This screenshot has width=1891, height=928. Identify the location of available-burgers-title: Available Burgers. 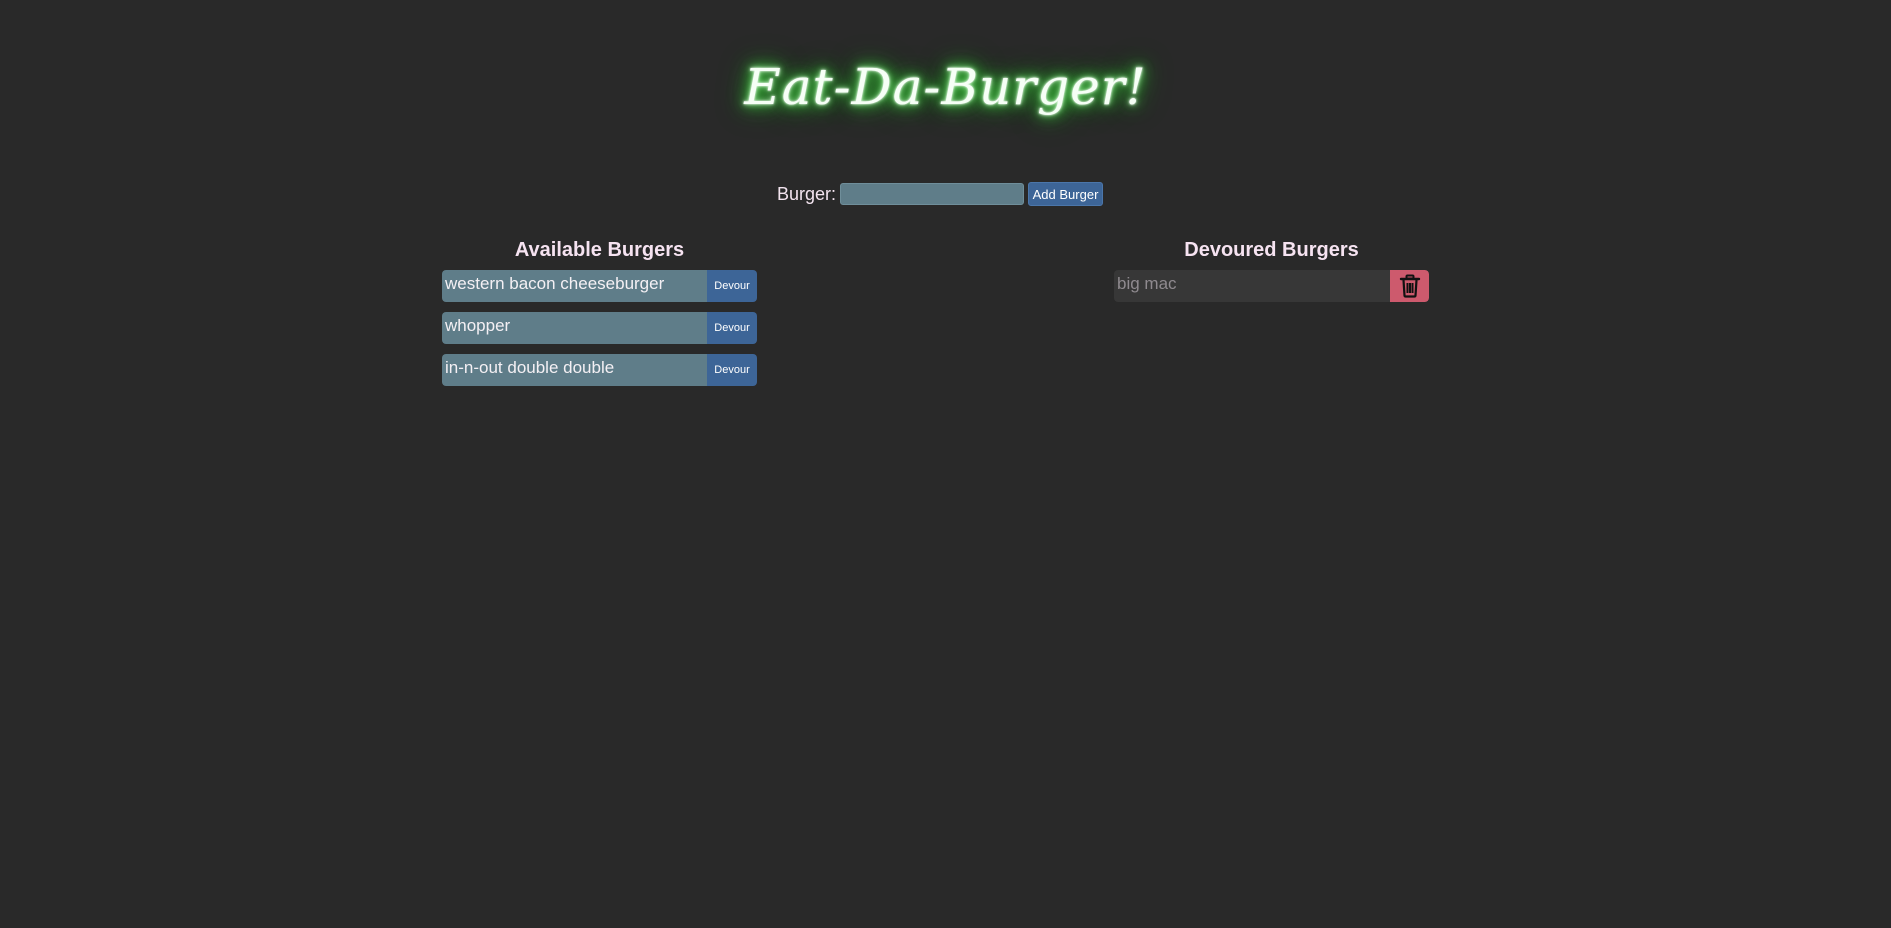
(599, 250).